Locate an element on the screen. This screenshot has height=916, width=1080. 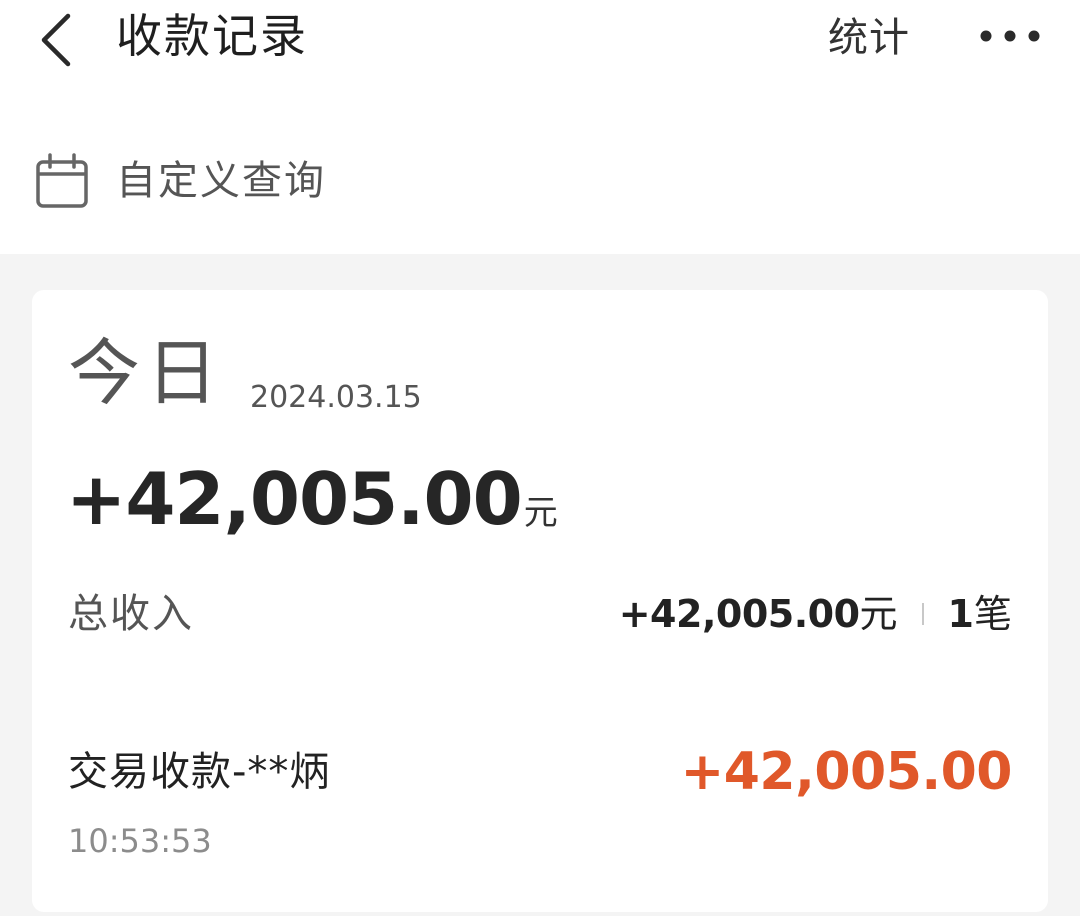
income-unit: 元 is located at coordinates (878, 614).